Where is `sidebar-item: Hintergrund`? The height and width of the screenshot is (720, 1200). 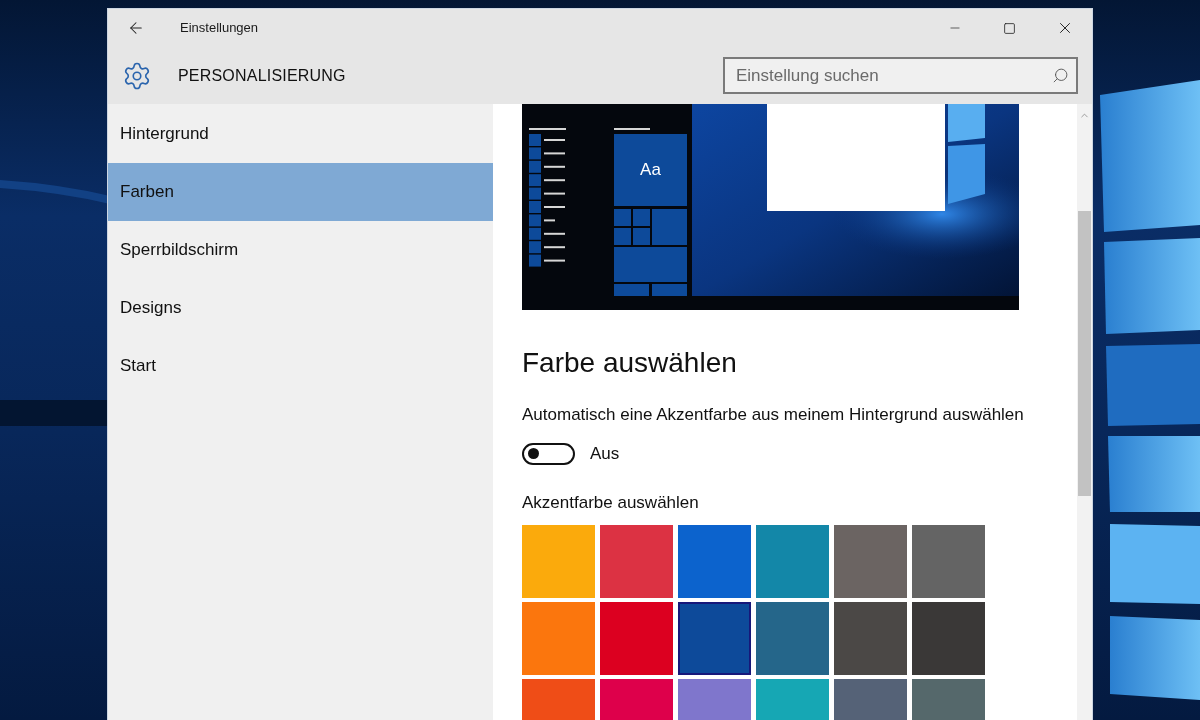
sidebar-item: Hintergrund is located at coordinates (300, 134).